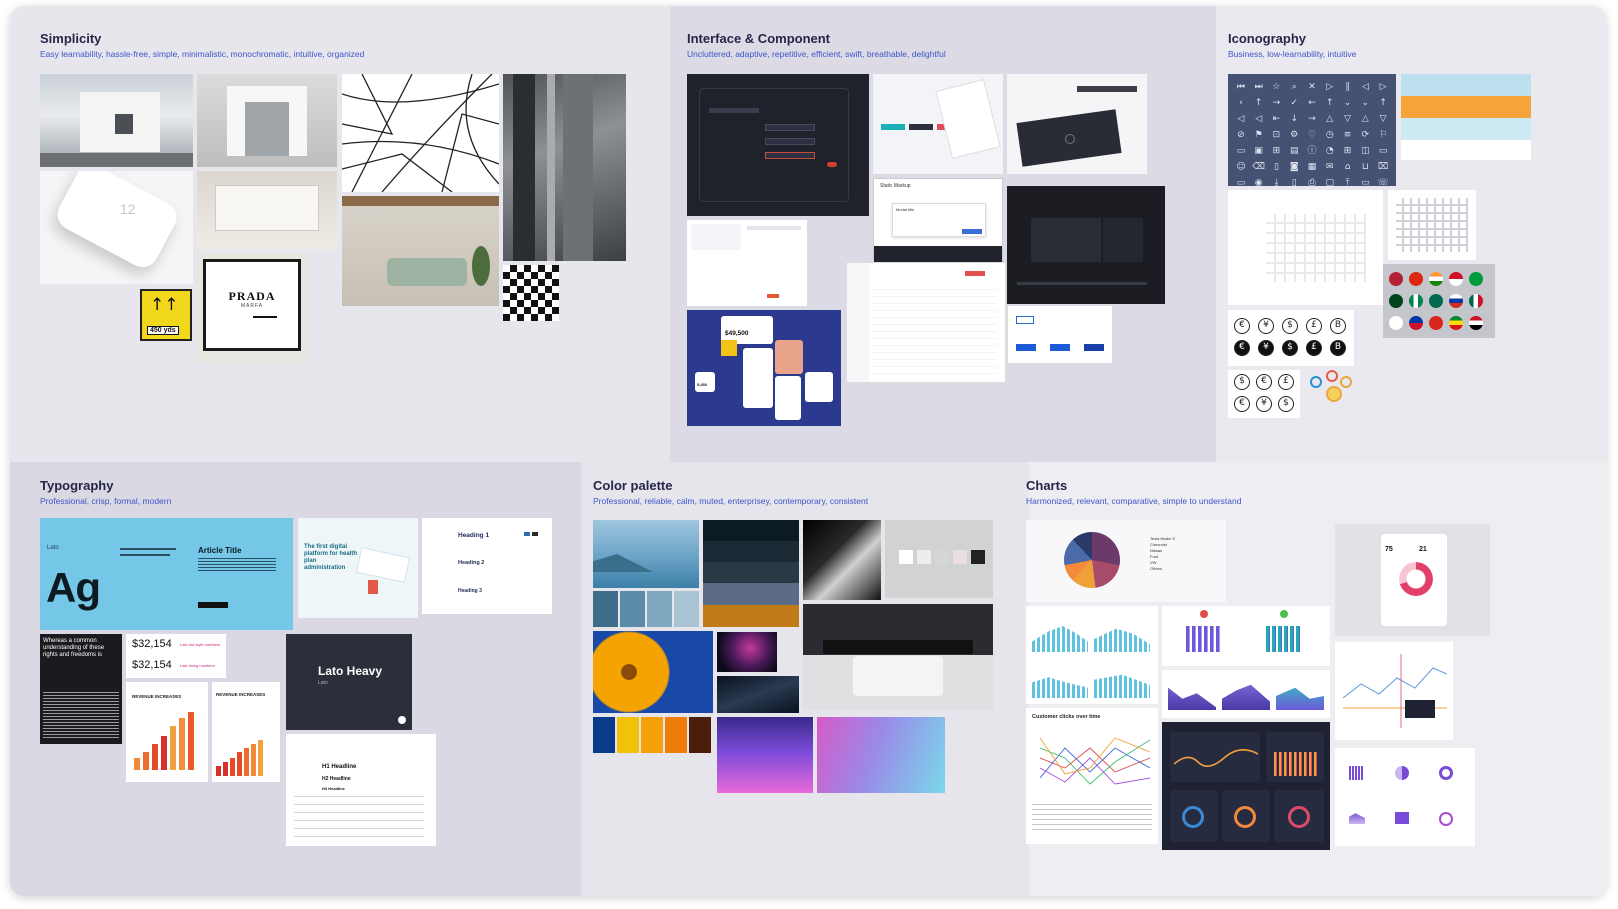 This screenshot has height=909, width=1618. Describe the element at coordinates (349, 682) in the screenshot. I see `lato-heavy-card: Lato Heavy Lato` at that location.